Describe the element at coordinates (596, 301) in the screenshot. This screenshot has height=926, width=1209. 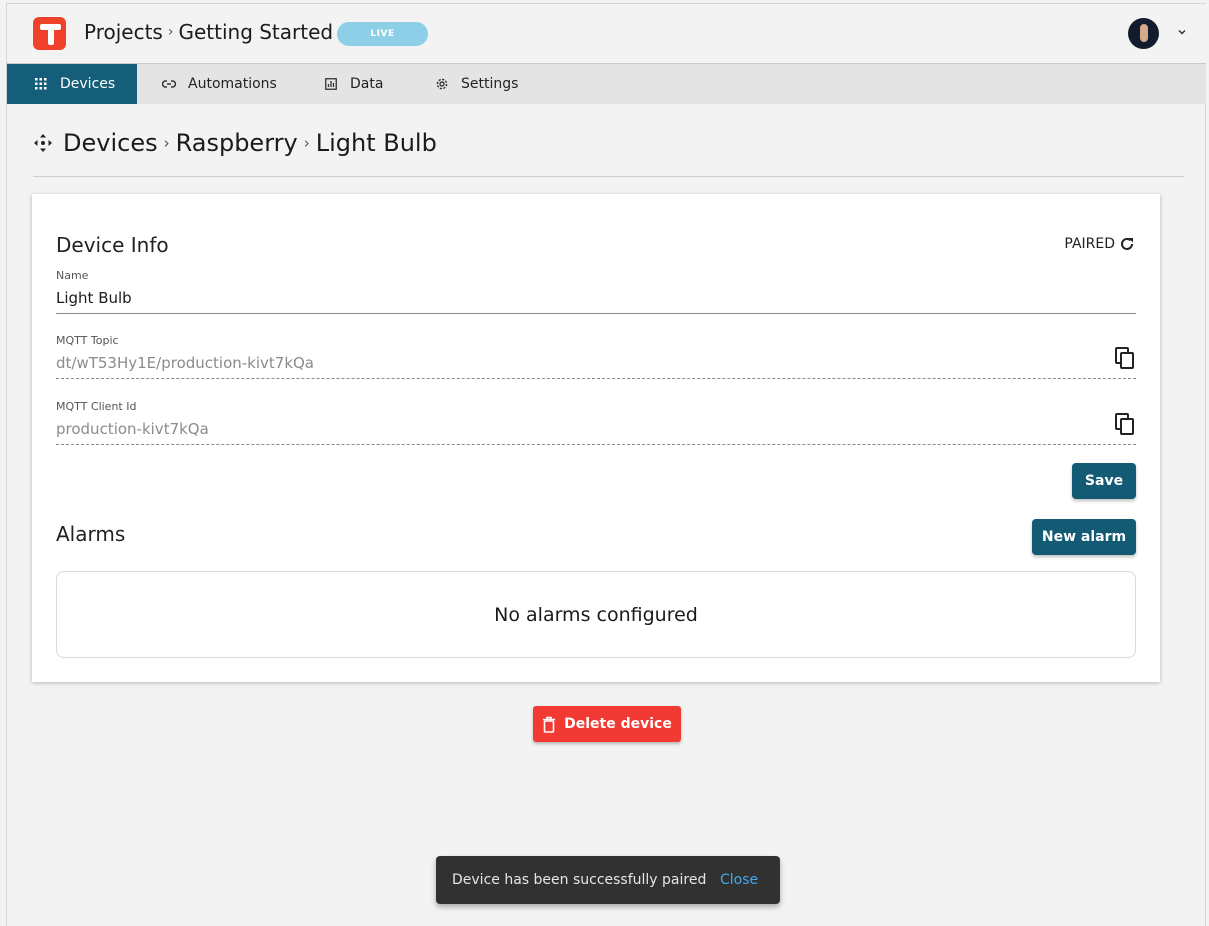
I see `name-input` at that location.